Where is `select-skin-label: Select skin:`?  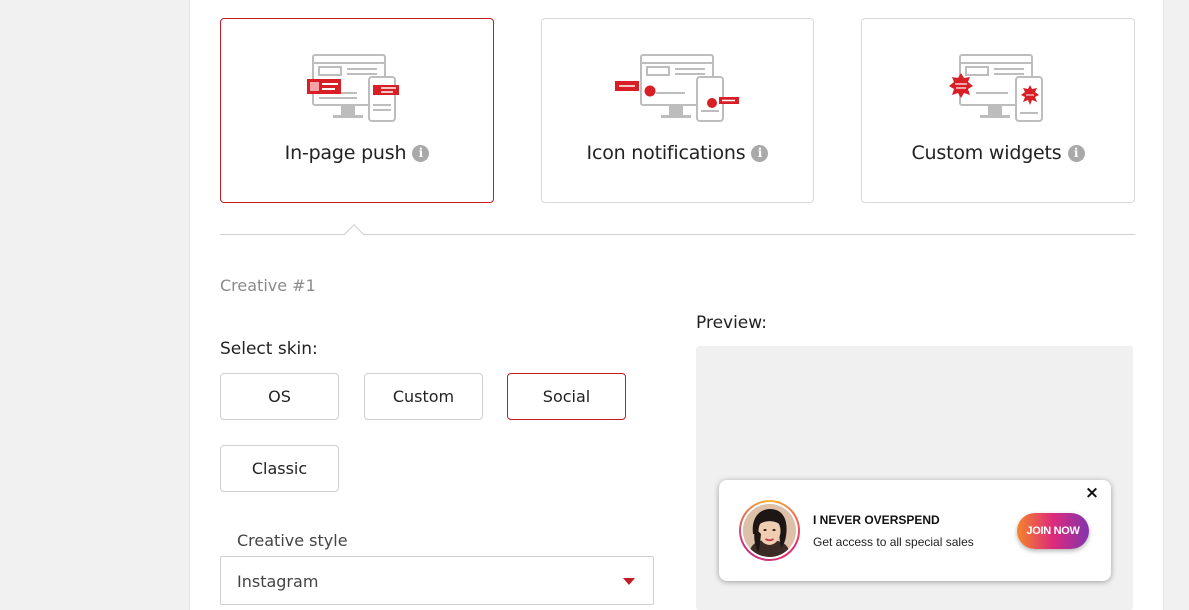
select-skin-label: Select skin: is located at coordinates (269, 349).